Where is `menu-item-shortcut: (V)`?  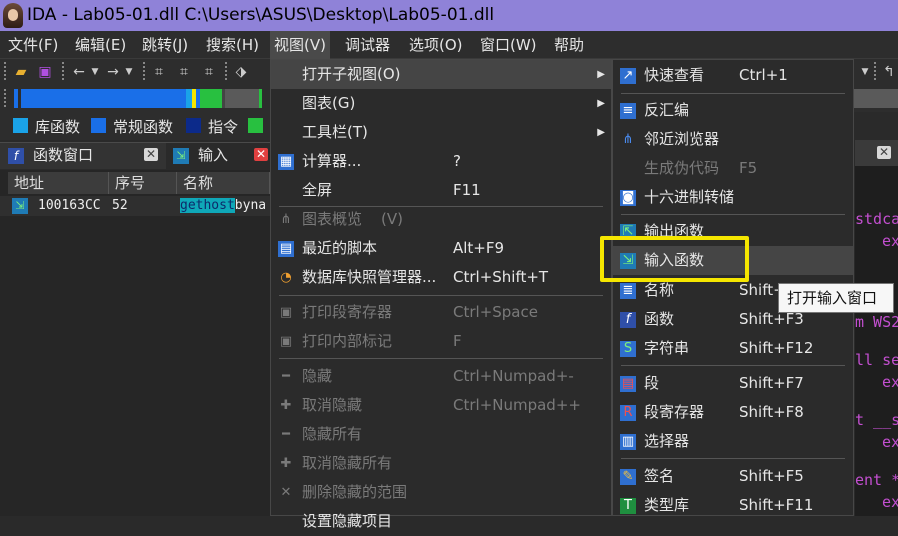 menu-item-shortcut: (V) is located at coordinates (392, 219).